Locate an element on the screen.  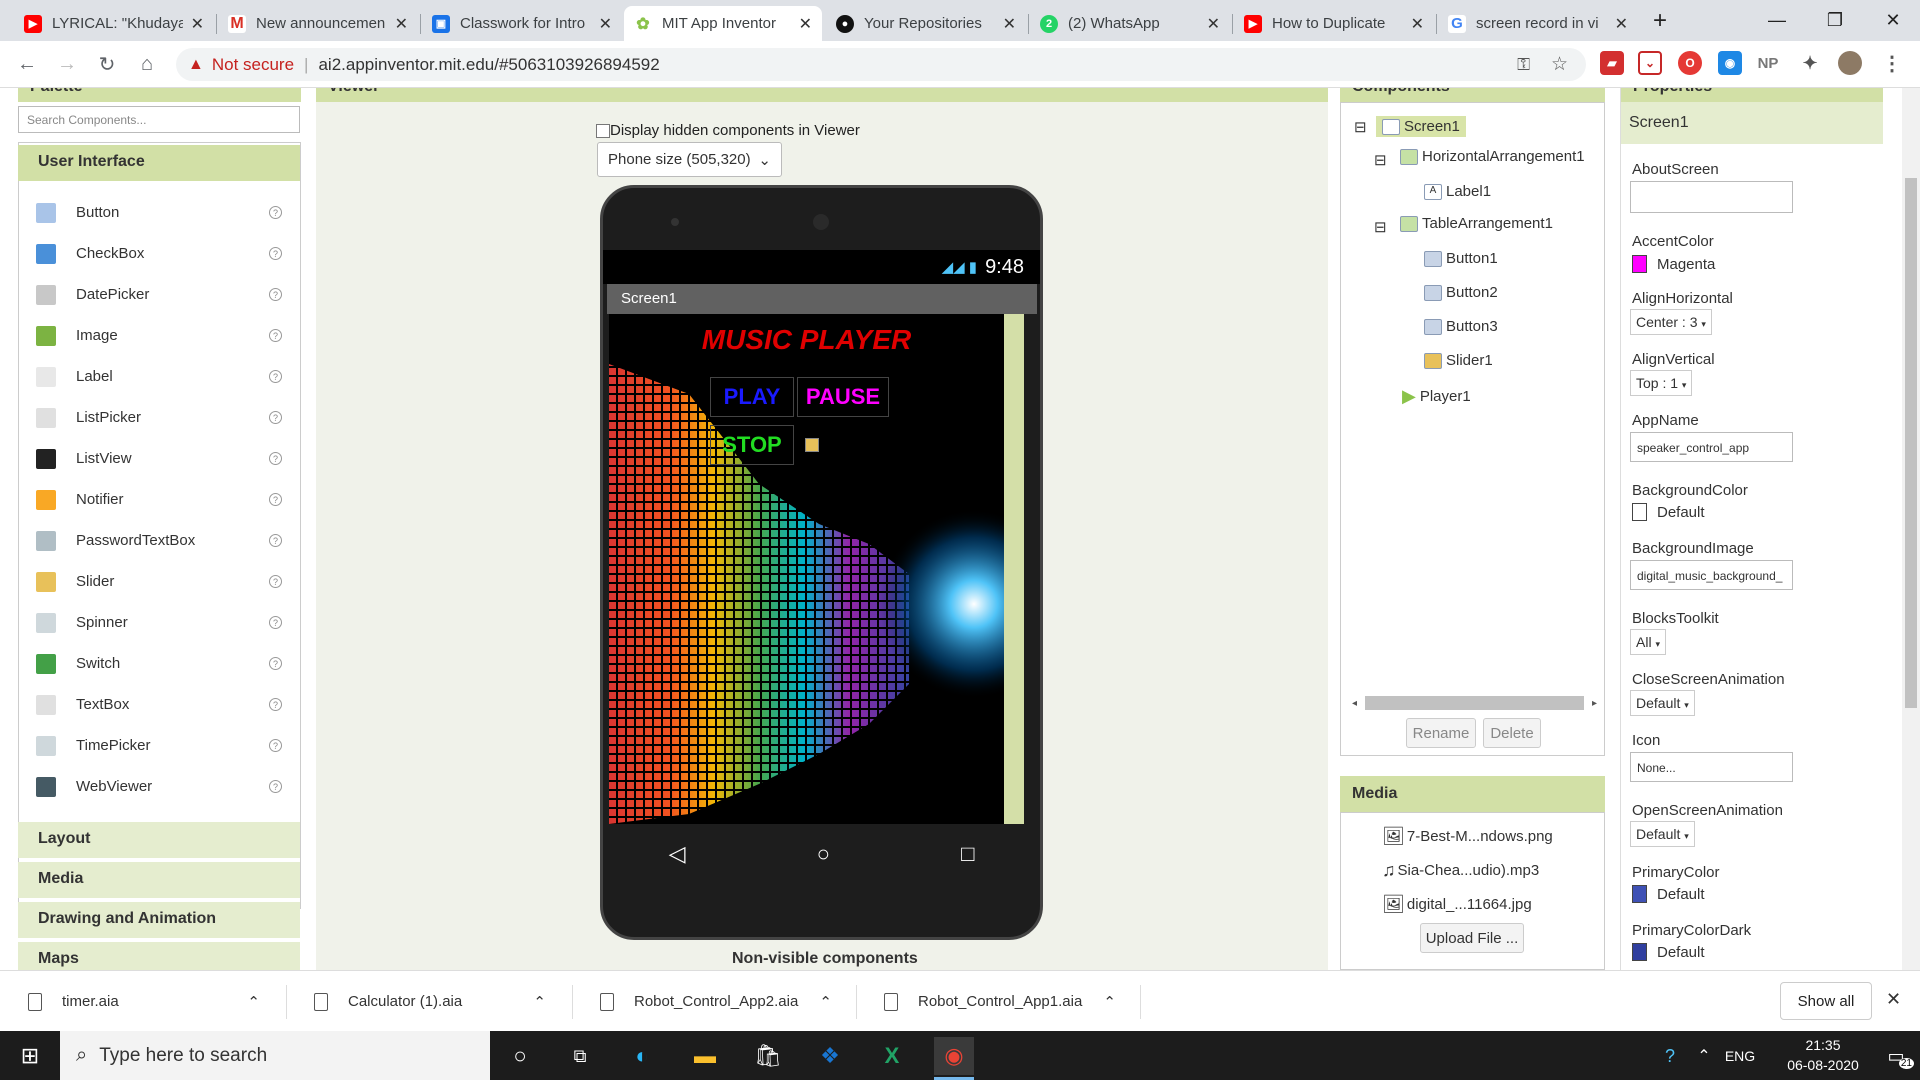
download-item: Robot_Control_App1.aia ⌃ is located at coordinates (998, 1001).